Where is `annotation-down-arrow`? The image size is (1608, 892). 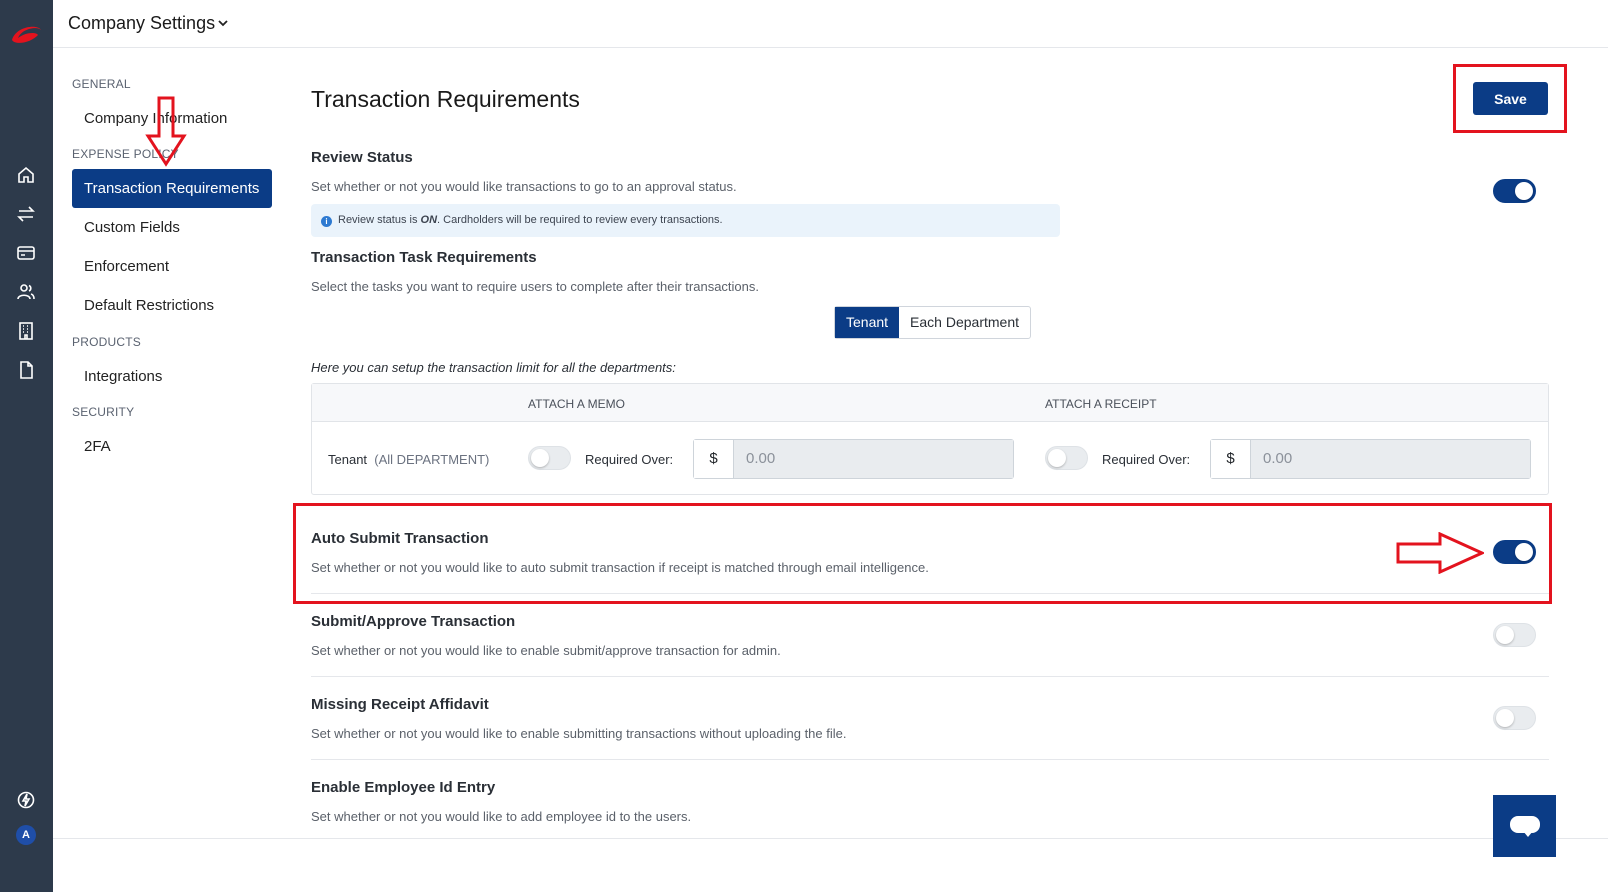 annotation-down-arrow is located at coordinates (166, 131).